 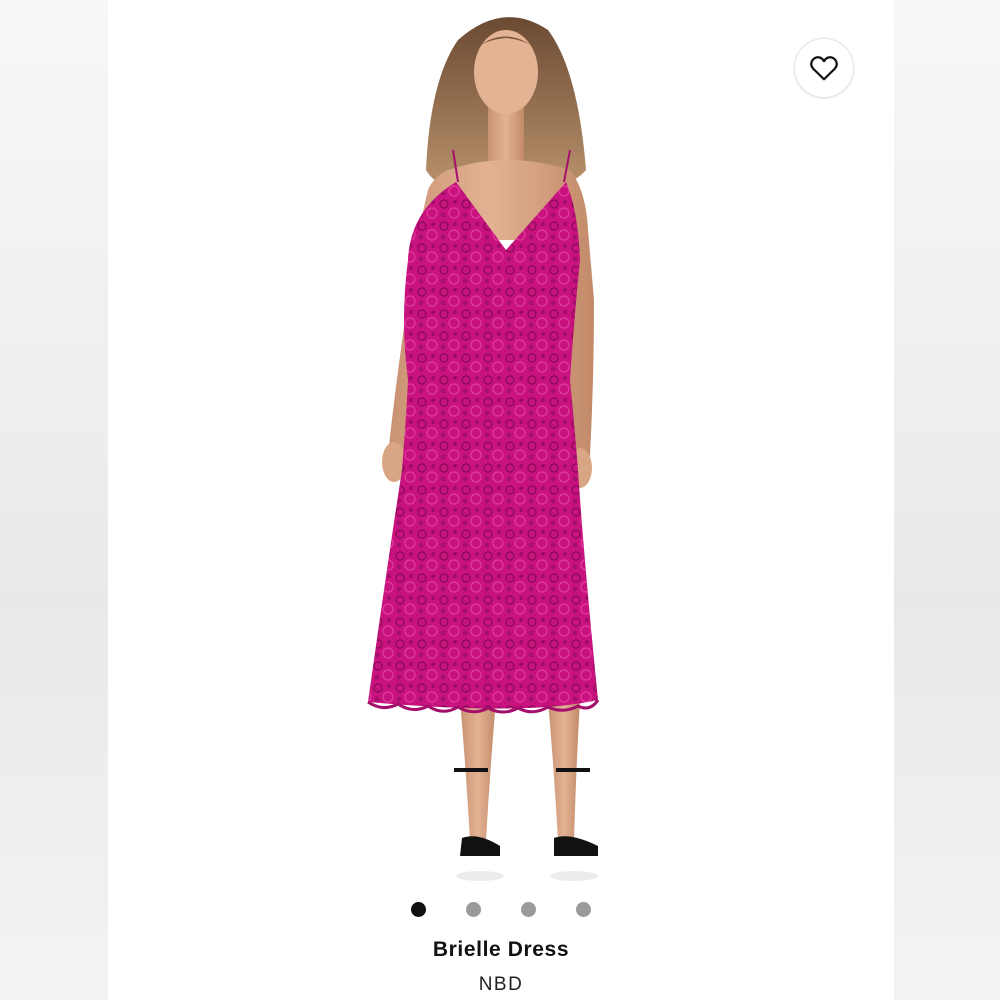 What do you see at coordinates (501, 985) in the screenshot?
I see `brand-name: NBD` at bounding box center [501, 985].